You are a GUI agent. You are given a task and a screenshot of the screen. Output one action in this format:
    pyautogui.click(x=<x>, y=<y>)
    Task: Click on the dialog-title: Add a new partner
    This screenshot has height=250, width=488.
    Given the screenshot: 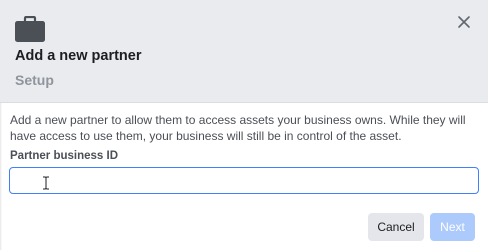 What is the action you would take?
    pyautogui.click(x=78, y=56)
    